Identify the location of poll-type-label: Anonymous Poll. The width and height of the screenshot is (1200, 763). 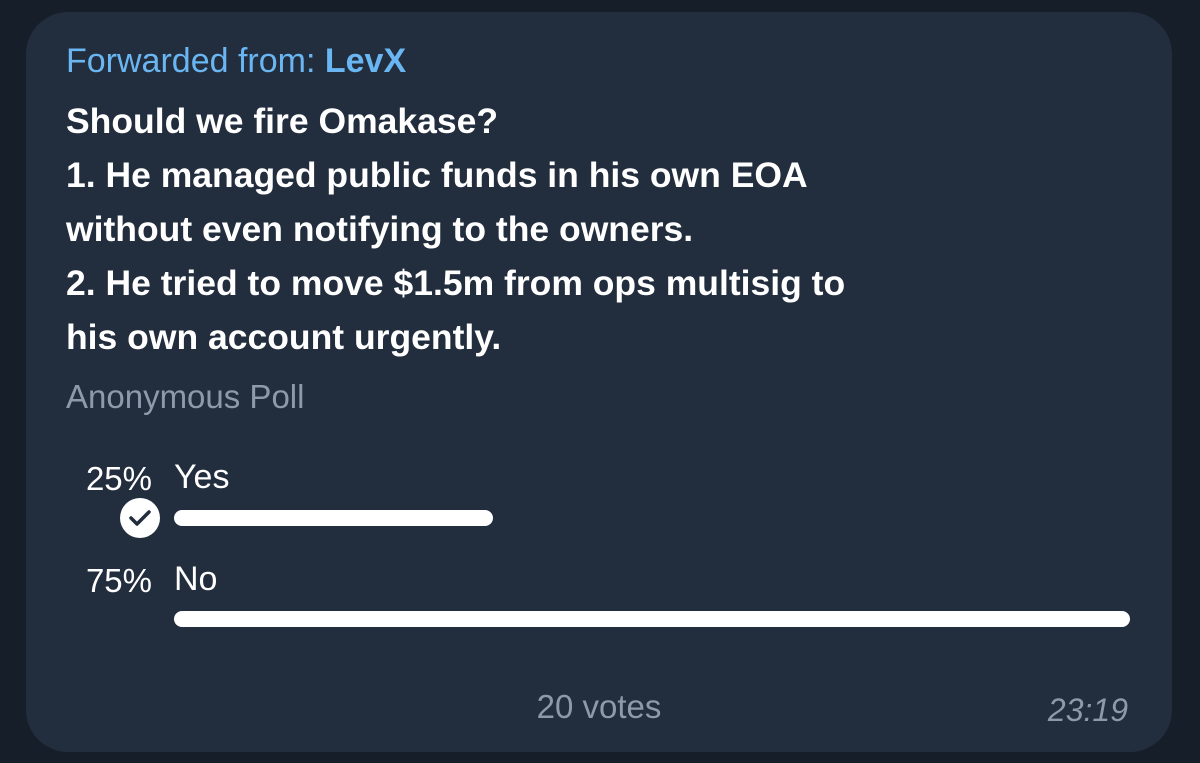
(185, 396).